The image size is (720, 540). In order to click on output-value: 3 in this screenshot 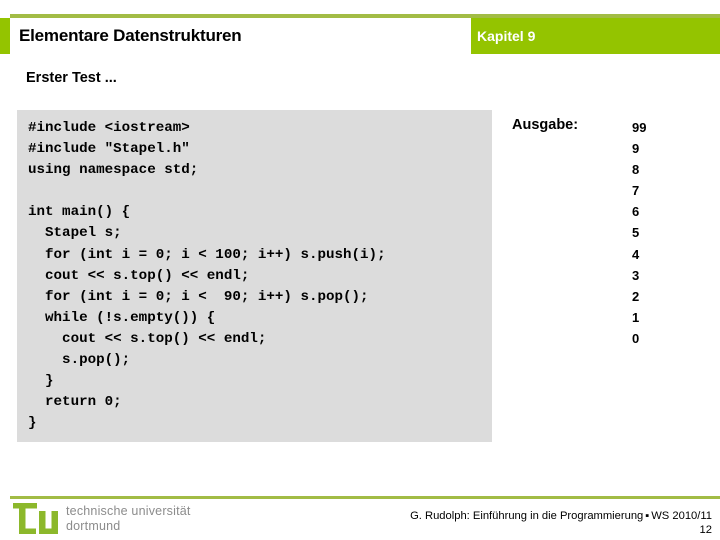, I will do `click(636, 275)`.